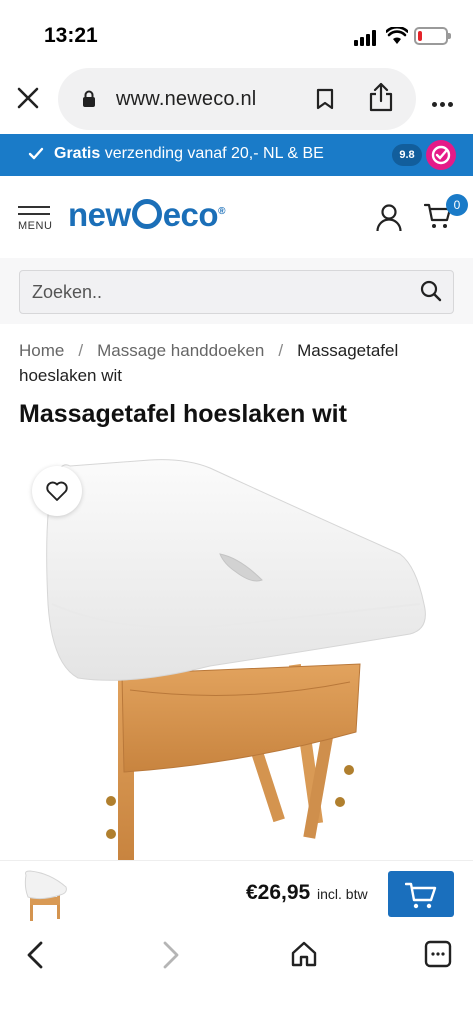 Image resolution: width=473 pixels, height=1024 pixels. I want to click on bookmark-icon, so click(325, 99).